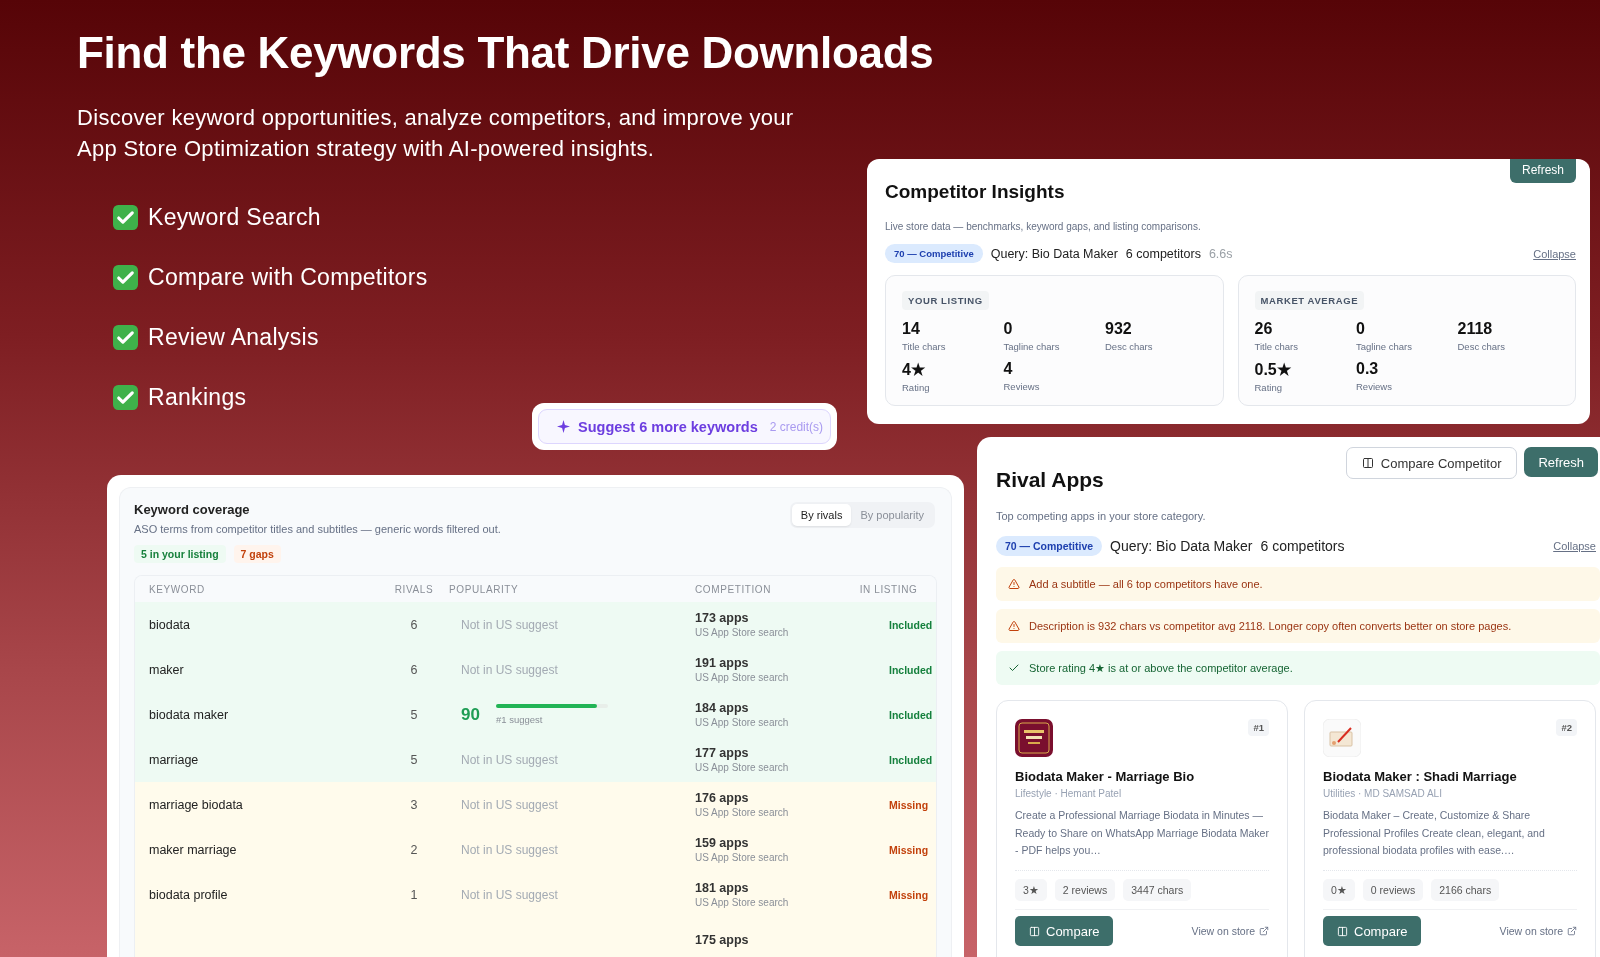 The image size is (1600, 957). I want to click on duration-text: 6.6s, so click(1220, 253).